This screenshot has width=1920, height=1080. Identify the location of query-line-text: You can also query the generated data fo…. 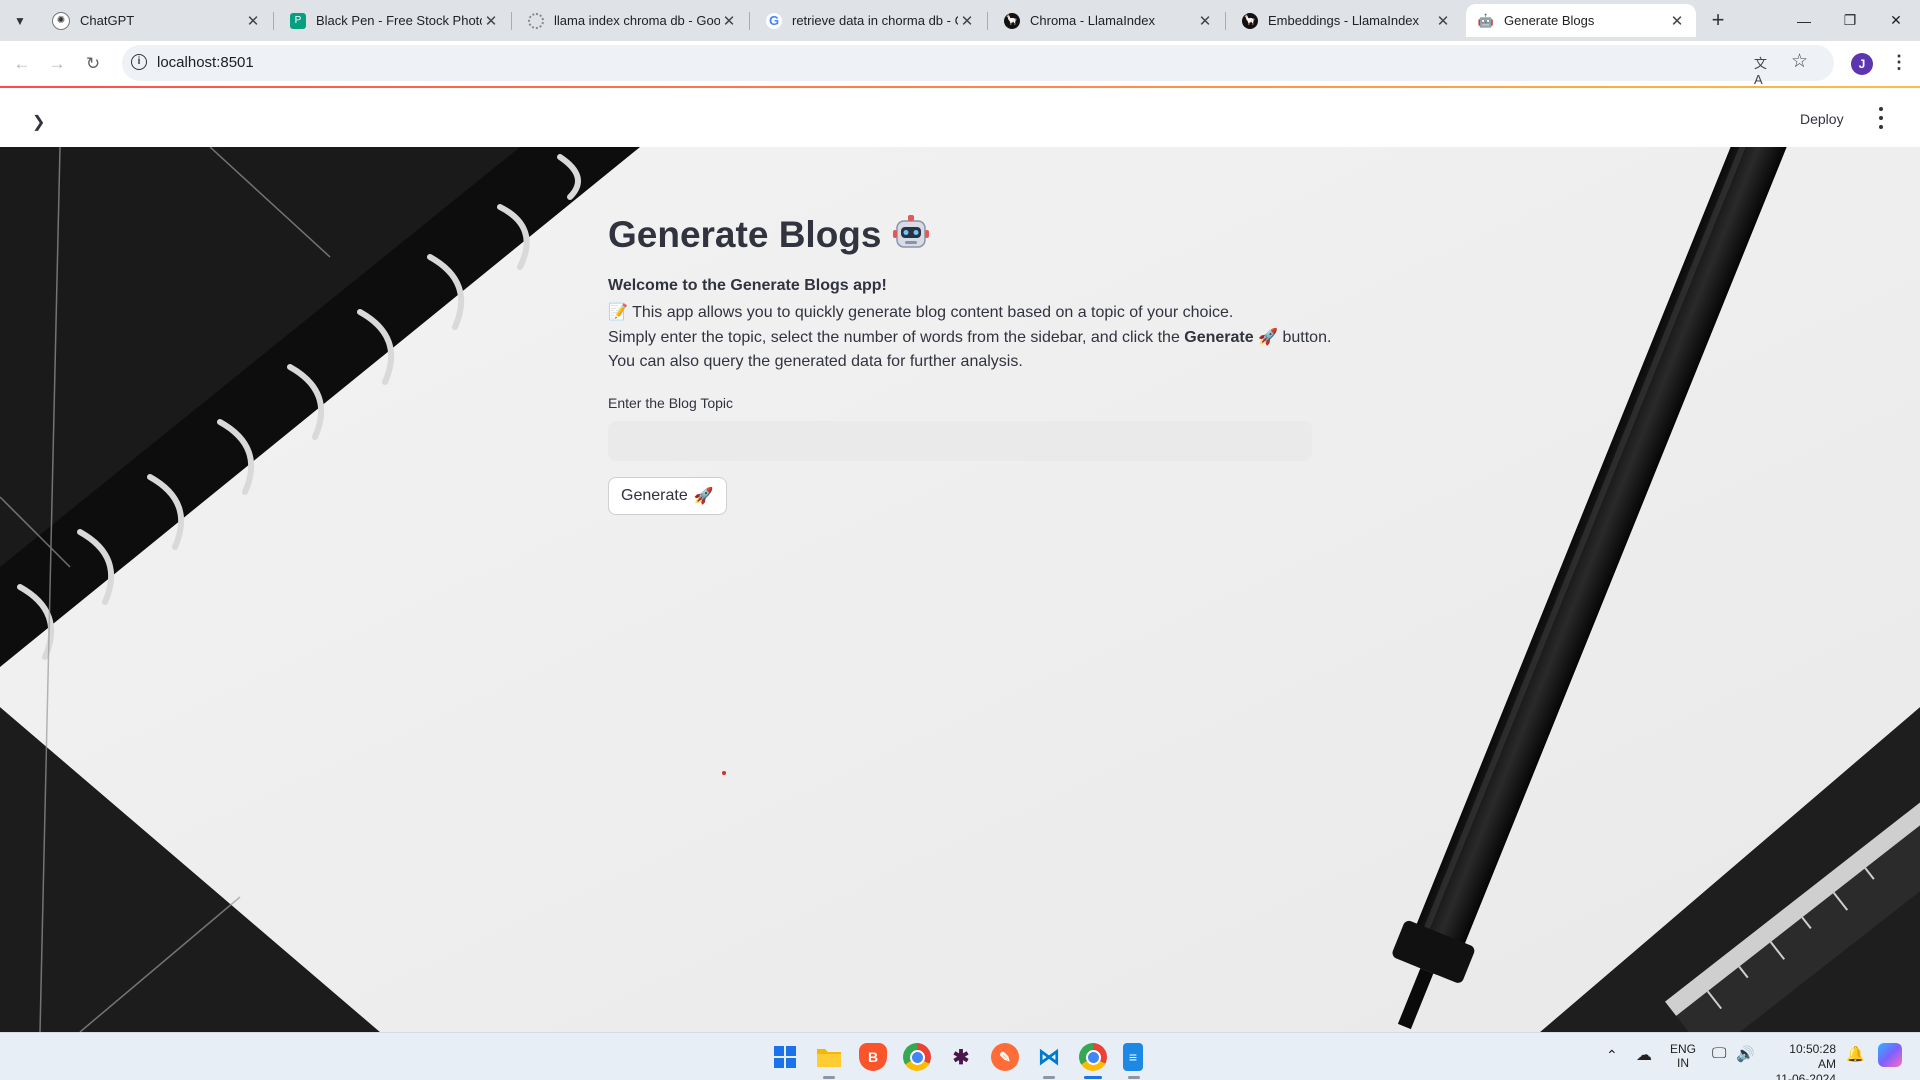
(815, 361).